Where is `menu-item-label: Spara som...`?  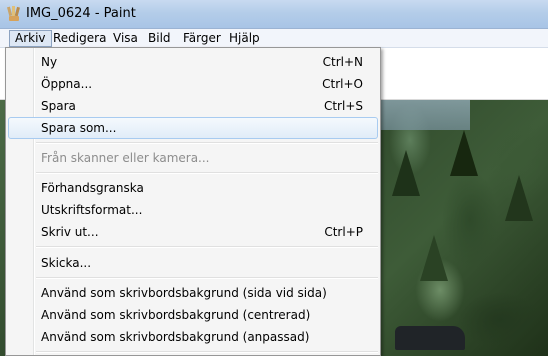 menu-item-label: Spara som... is located at coordinates (79, 128).